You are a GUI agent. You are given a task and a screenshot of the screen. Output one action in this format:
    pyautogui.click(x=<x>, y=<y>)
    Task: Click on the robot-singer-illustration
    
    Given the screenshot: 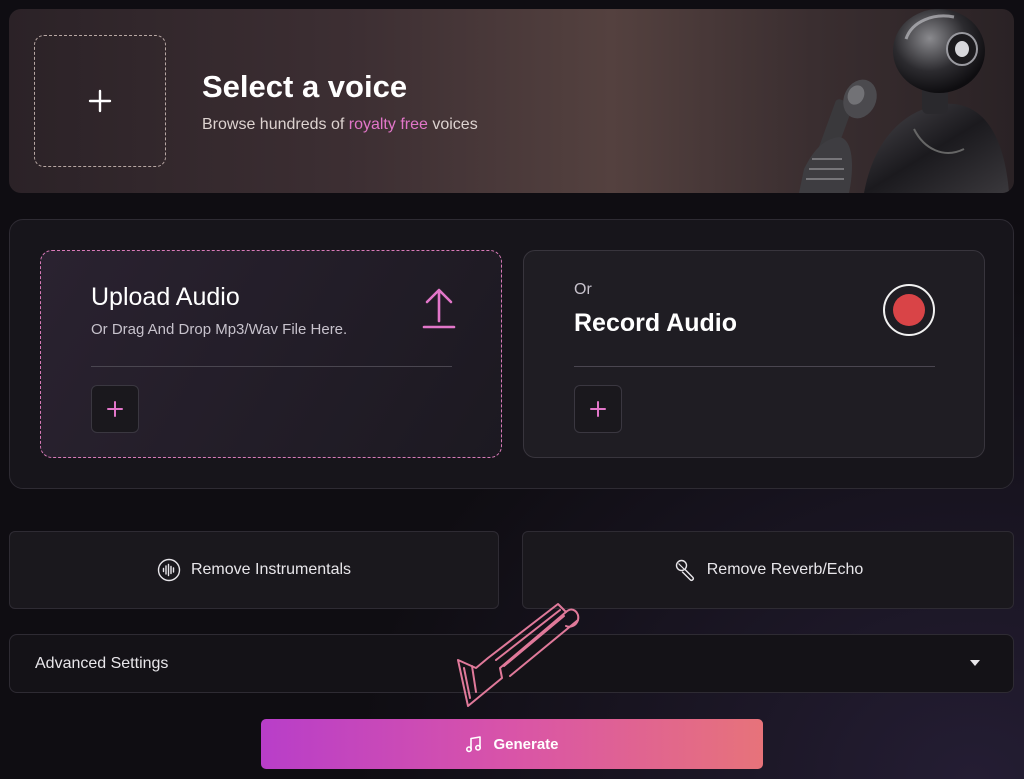 What is the action you would take?
    pyautogui.click(x=904, y=101)
    